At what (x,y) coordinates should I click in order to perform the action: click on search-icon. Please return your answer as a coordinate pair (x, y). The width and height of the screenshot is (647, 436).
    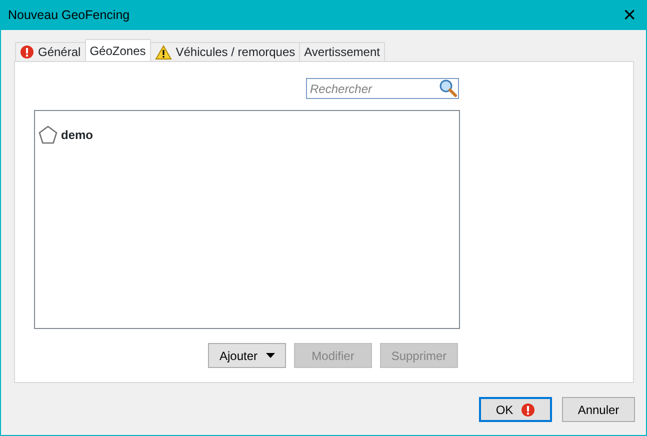
    Looking at the image, I should click on (448, 88).